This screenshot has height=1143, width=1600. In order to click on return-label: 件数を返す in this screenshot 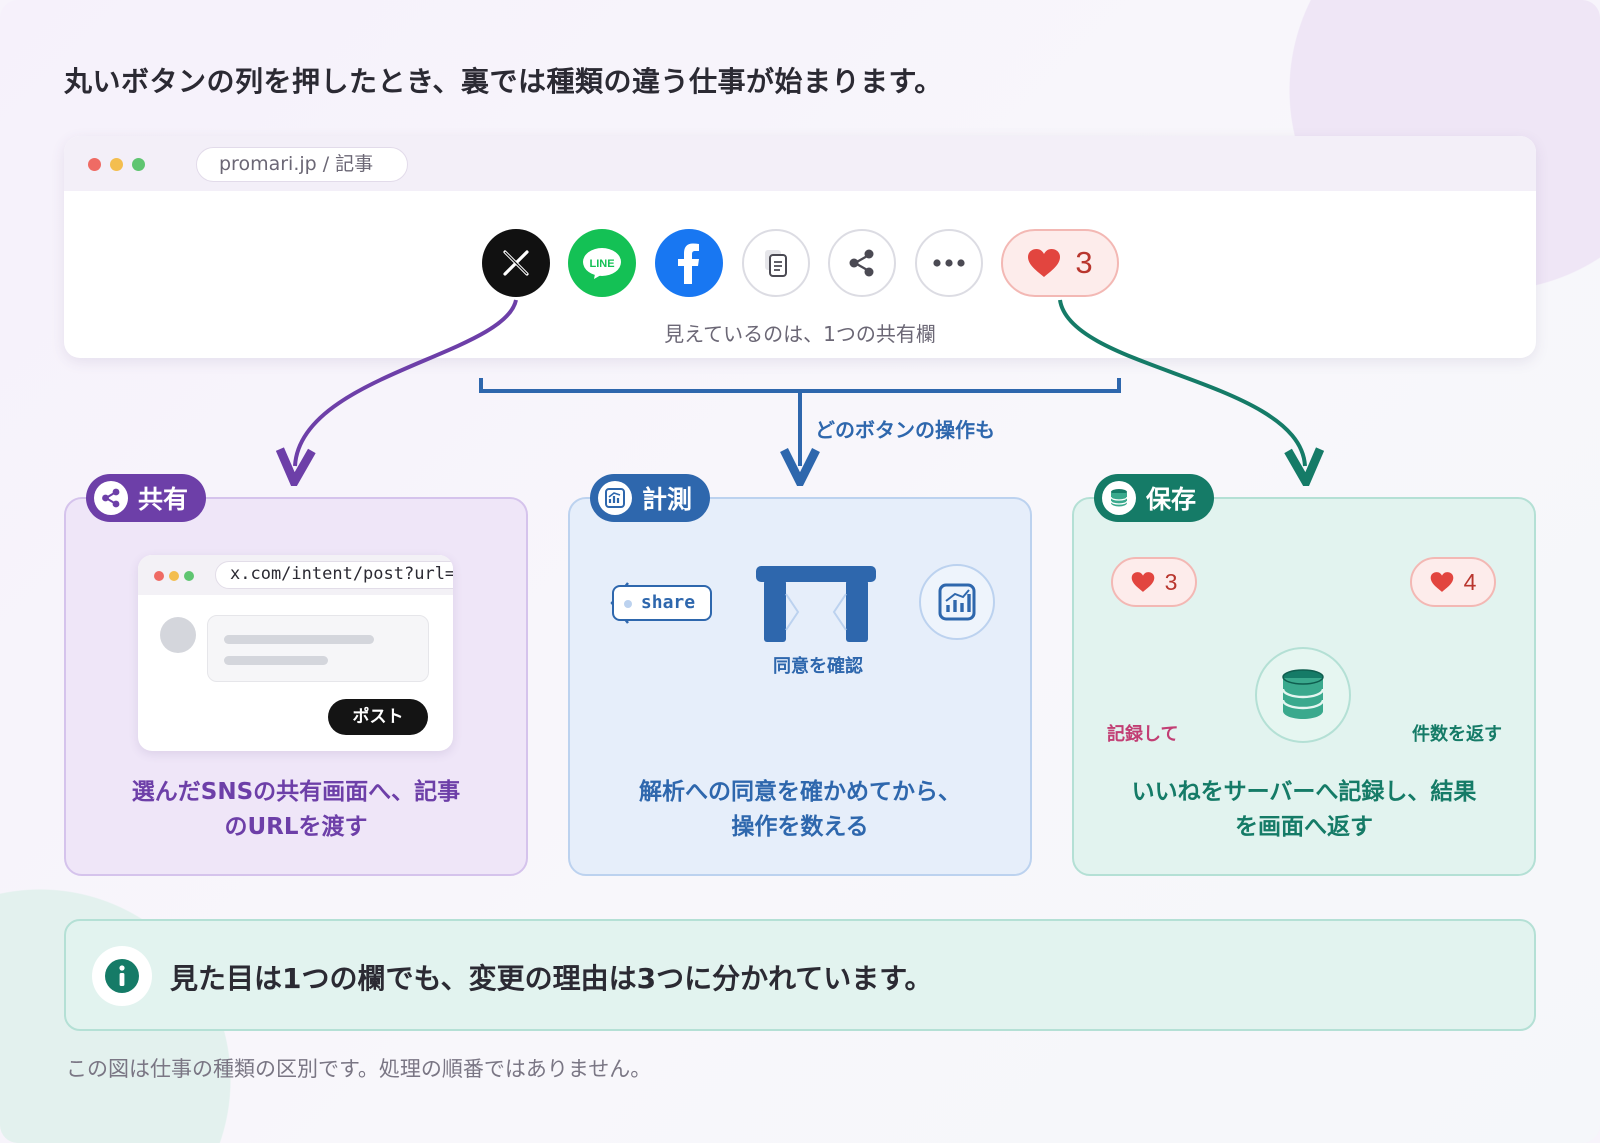, I will do `click(1457, 734)`.